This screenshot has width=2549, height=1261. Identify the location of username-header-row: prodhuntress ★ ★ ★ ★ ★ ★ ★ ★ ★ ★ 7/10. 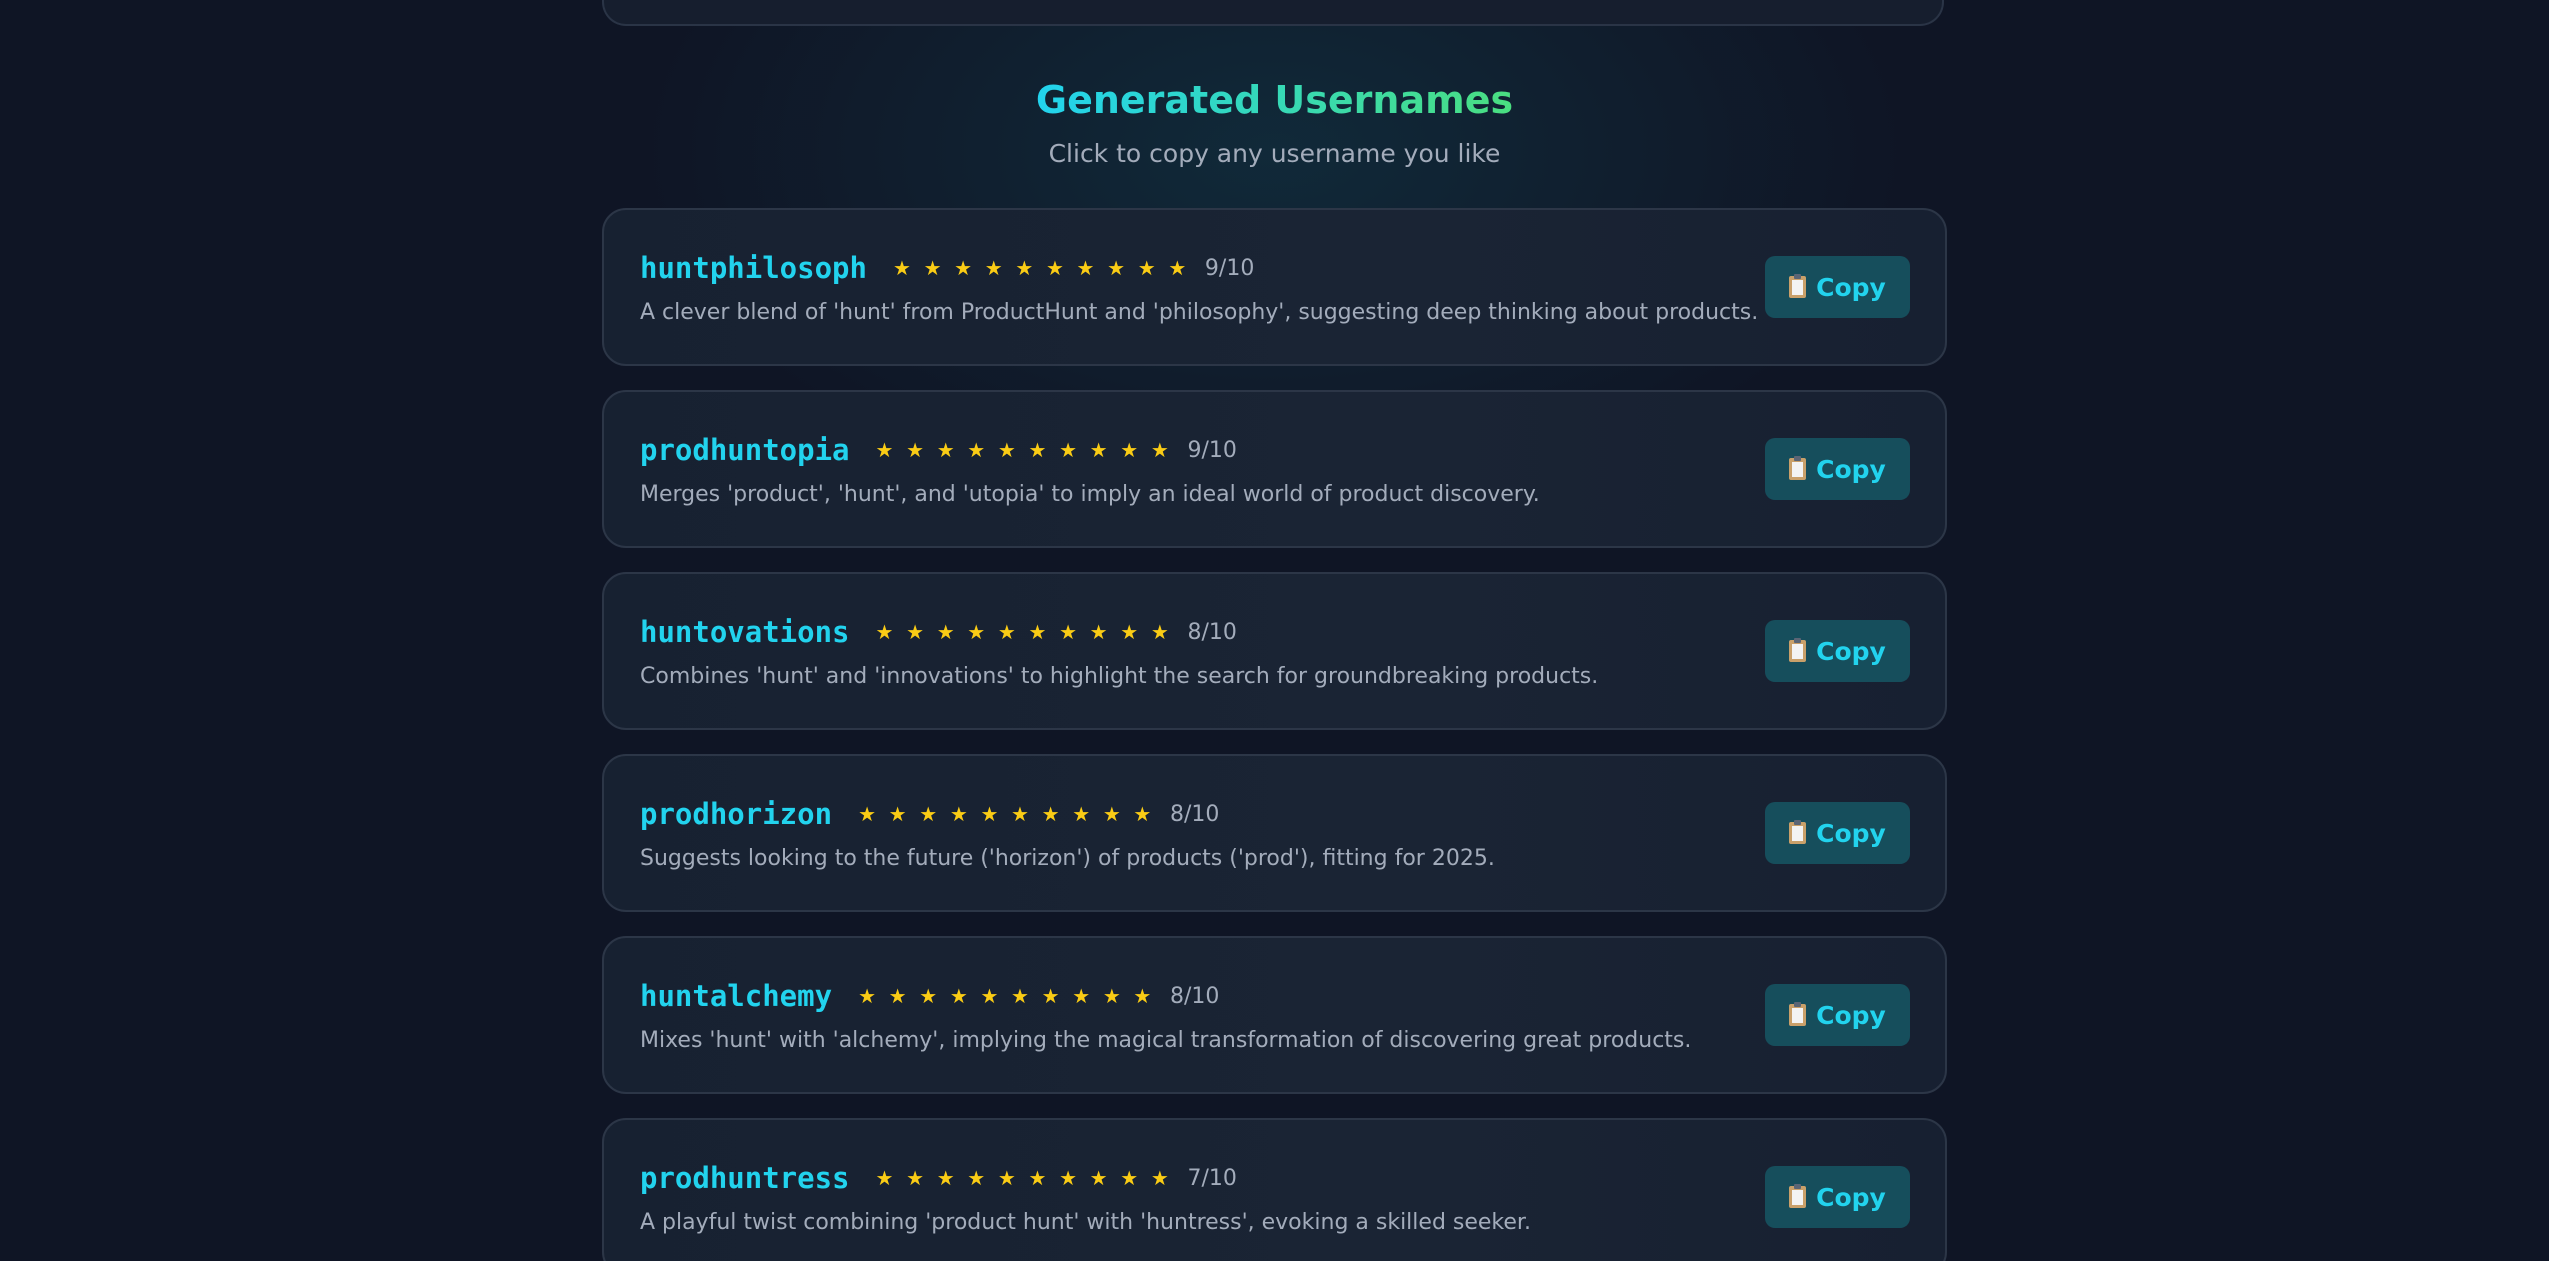
(938, 1178).